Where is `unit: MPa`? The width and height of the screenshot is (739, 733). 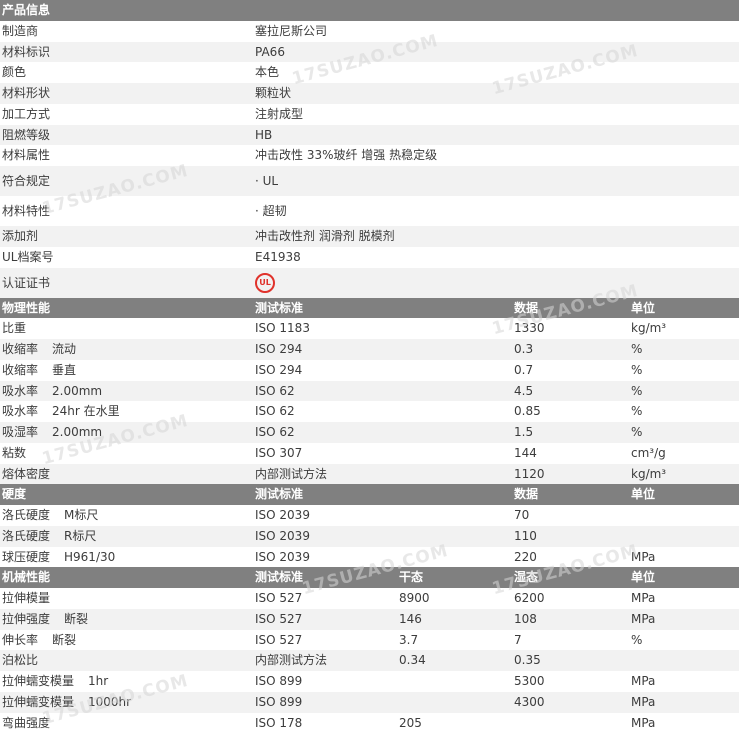
unit: MPa is located at coordinates (683, 619).